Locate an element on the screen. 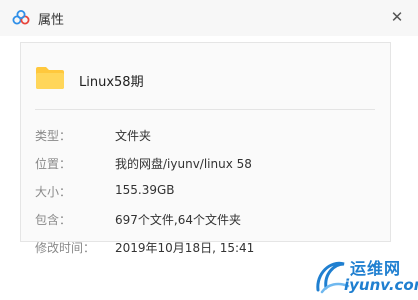 The height and width of the screenshot is (300, 418). property-row-type: 类型： 文件夹 is located at coordinates (207, 137).